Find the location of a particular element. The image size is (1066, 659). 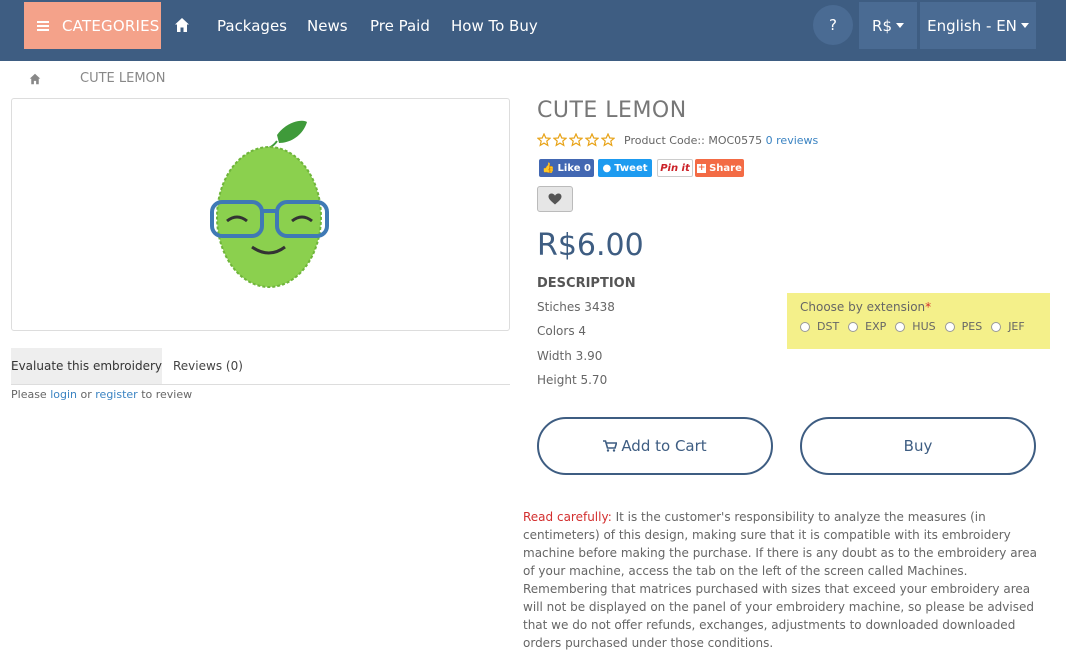

heart-icon is located at coordinates (555, 199).